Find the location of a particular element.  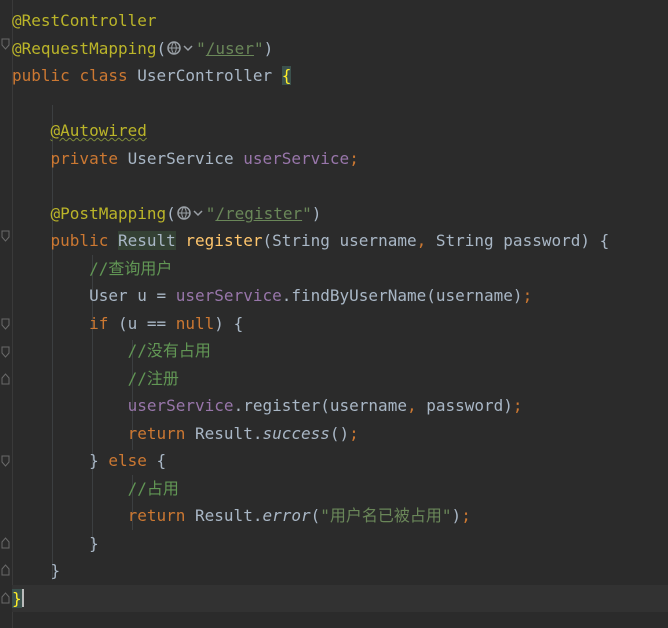

code-line-19: return Result.error("用户名已被占用"); is located at coordinates (340, 515).